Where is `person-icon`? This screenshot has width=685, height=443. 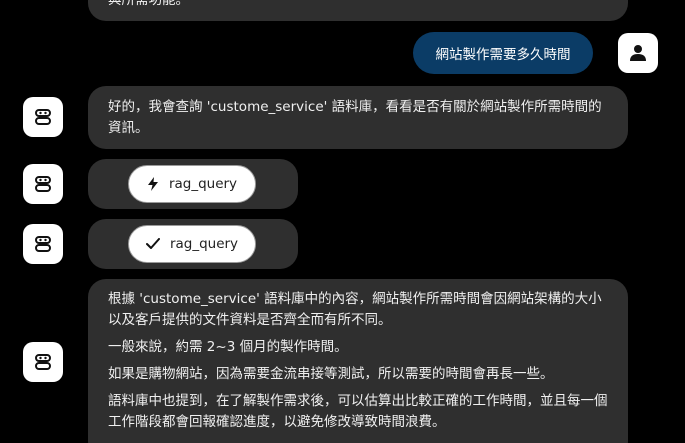
person-icon is located at coordinates (638, 53).